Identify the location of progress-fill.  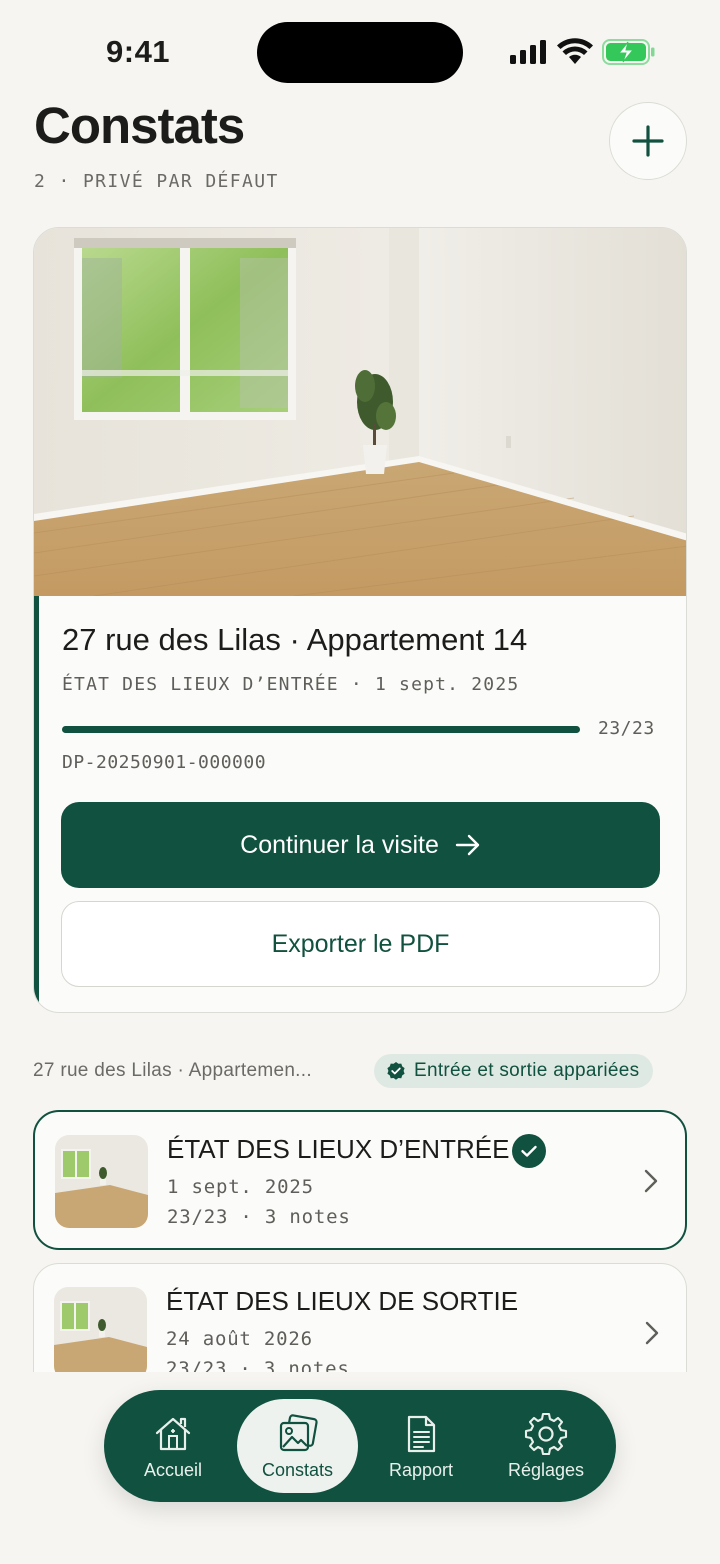
(321, 729).